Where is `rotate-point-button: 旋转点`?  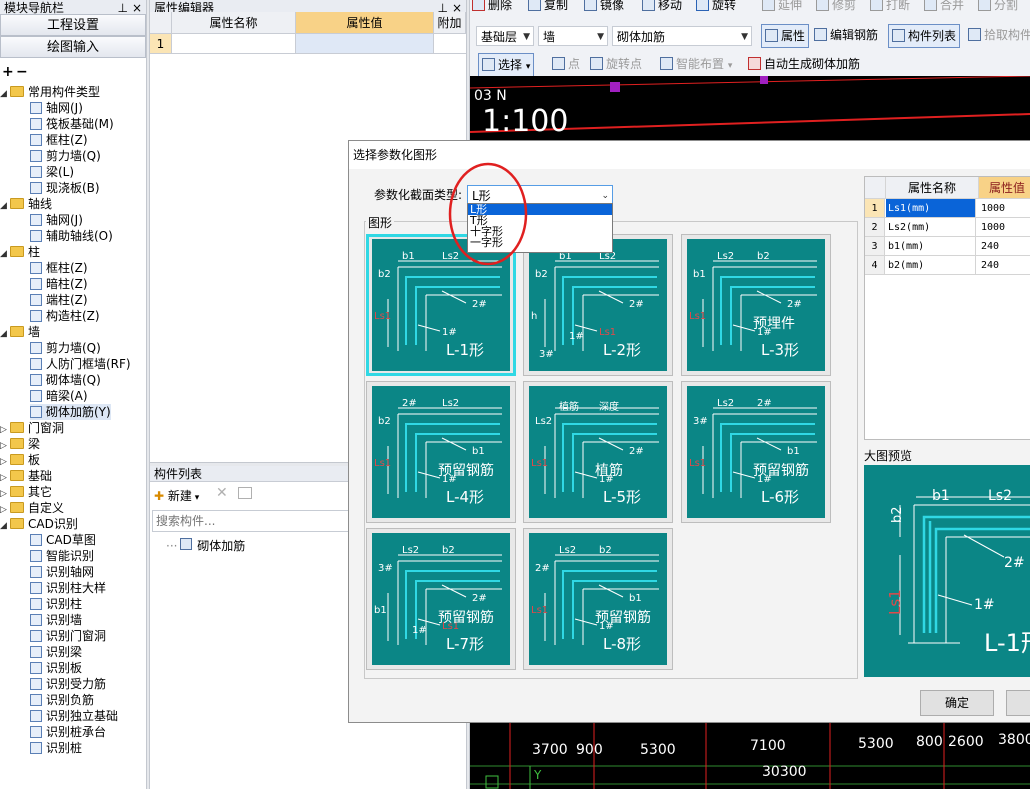 rotate-point-button: 旋转点 is located at coordinates (616, 64).